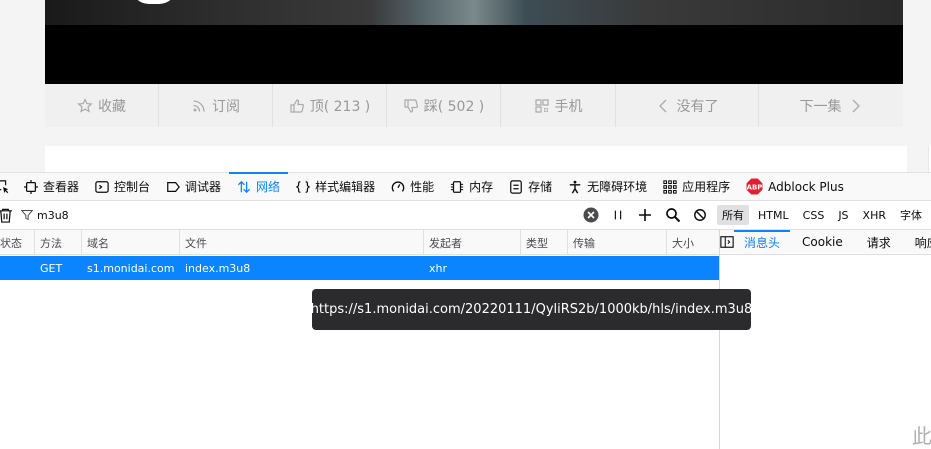  I want to click on video-frame, so click(474, 12).